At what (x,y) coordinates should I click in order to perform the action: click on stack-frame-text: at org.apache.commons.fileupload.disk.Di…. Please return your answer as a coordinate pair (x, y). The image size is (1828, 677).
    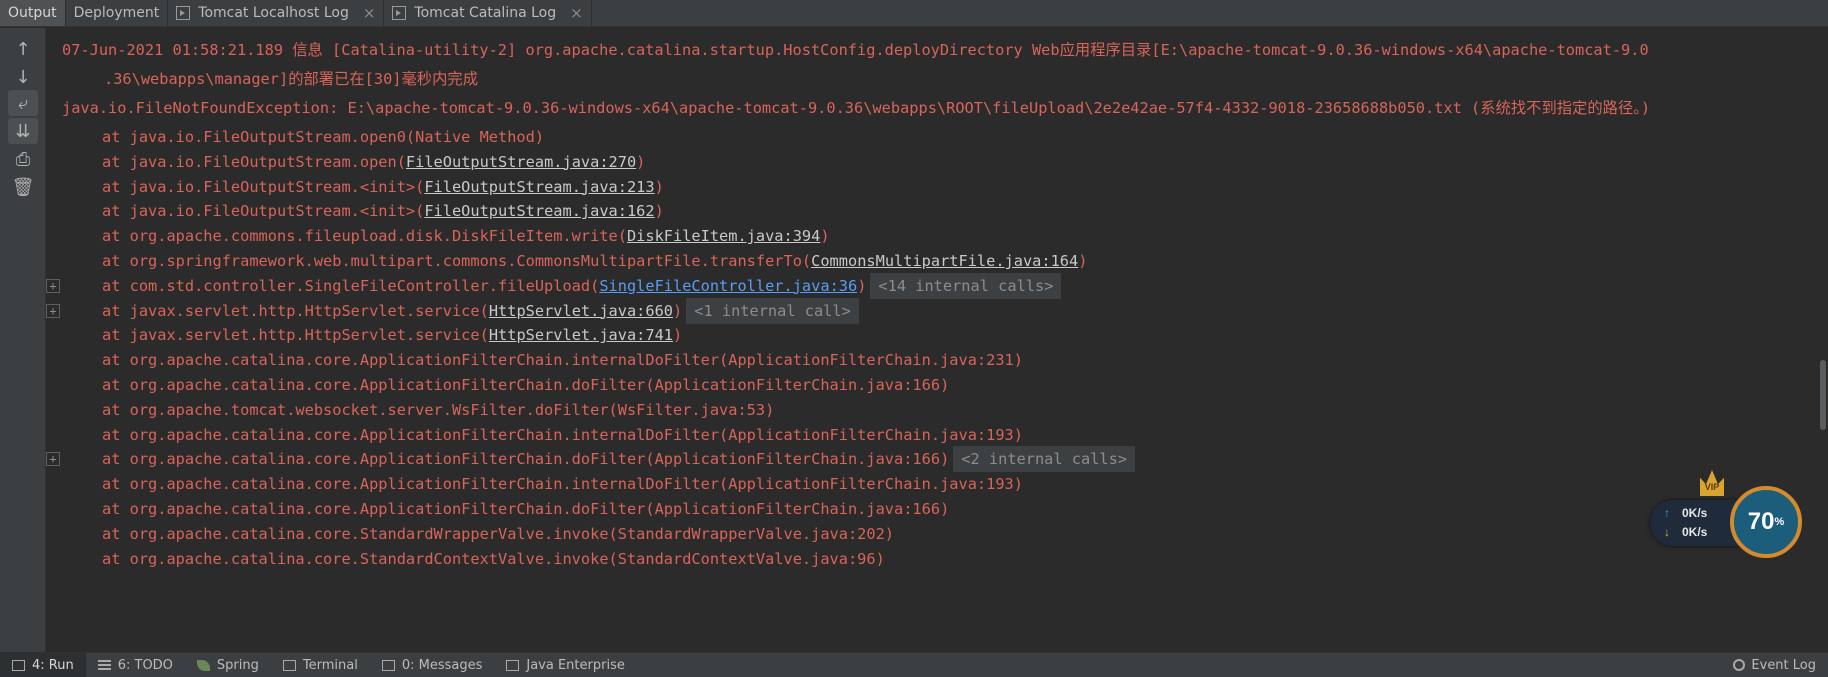
    Looking at the image, I should click on (364, 236).